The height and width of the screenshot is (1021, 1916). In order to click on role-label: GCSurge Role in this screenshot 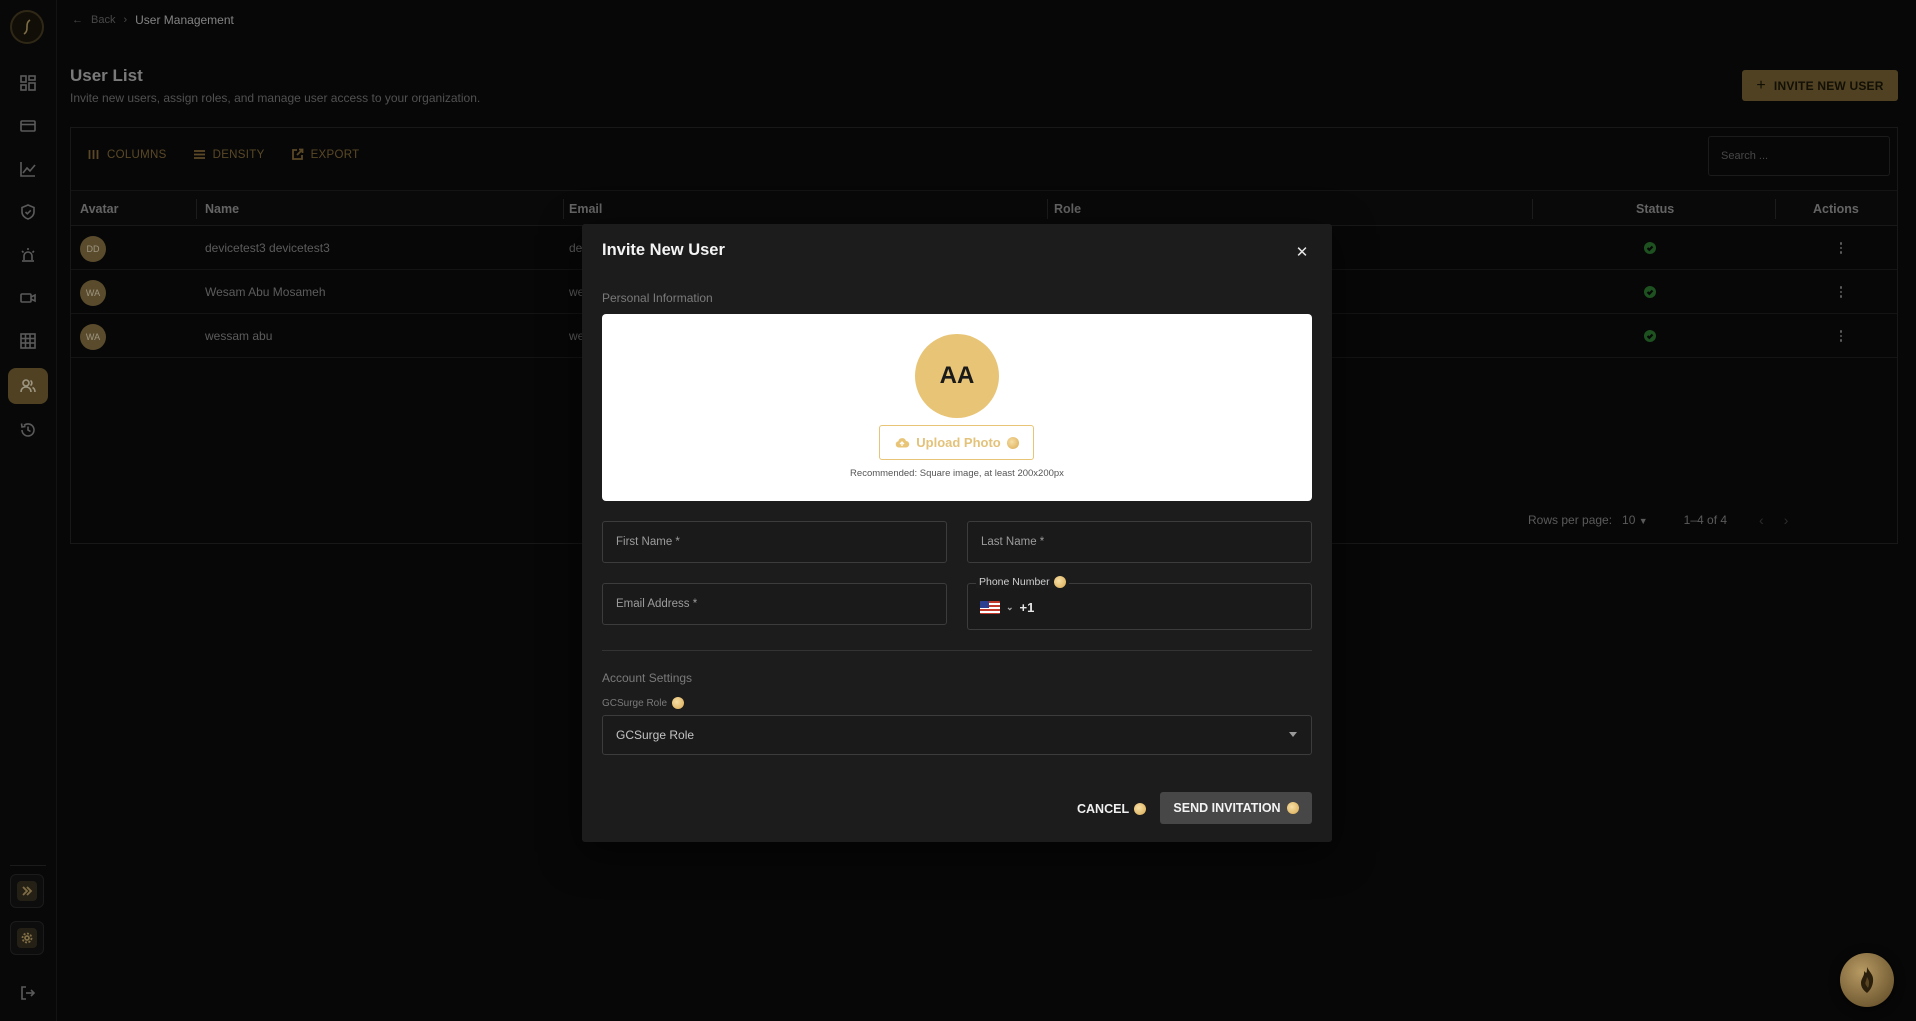, I will do `click(643, 703)`.